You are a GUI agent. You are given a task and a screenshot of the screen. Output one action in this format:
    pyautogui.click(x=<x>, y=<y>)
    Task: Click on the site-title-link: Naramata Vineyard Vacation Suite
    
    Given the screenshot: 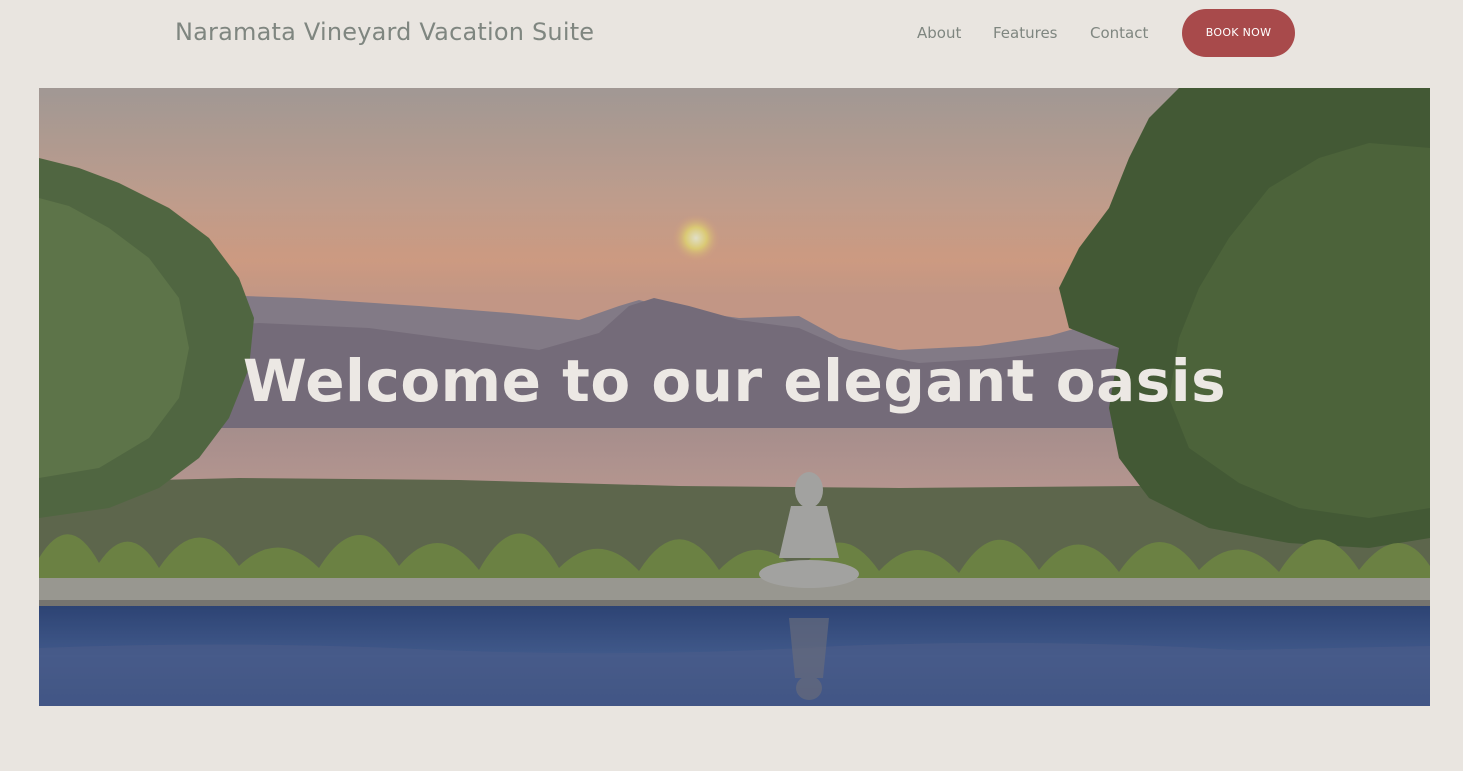 What is the action you would take?
    pyautogui.click(x=384, y=32)
    